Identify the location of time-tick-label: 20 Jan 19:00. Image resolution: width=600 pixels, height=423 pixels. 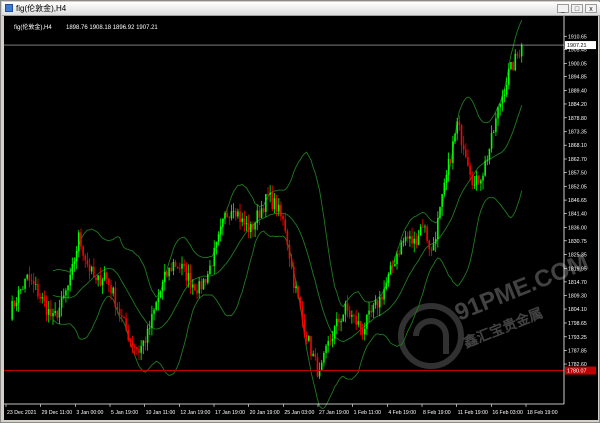
(265, 413).